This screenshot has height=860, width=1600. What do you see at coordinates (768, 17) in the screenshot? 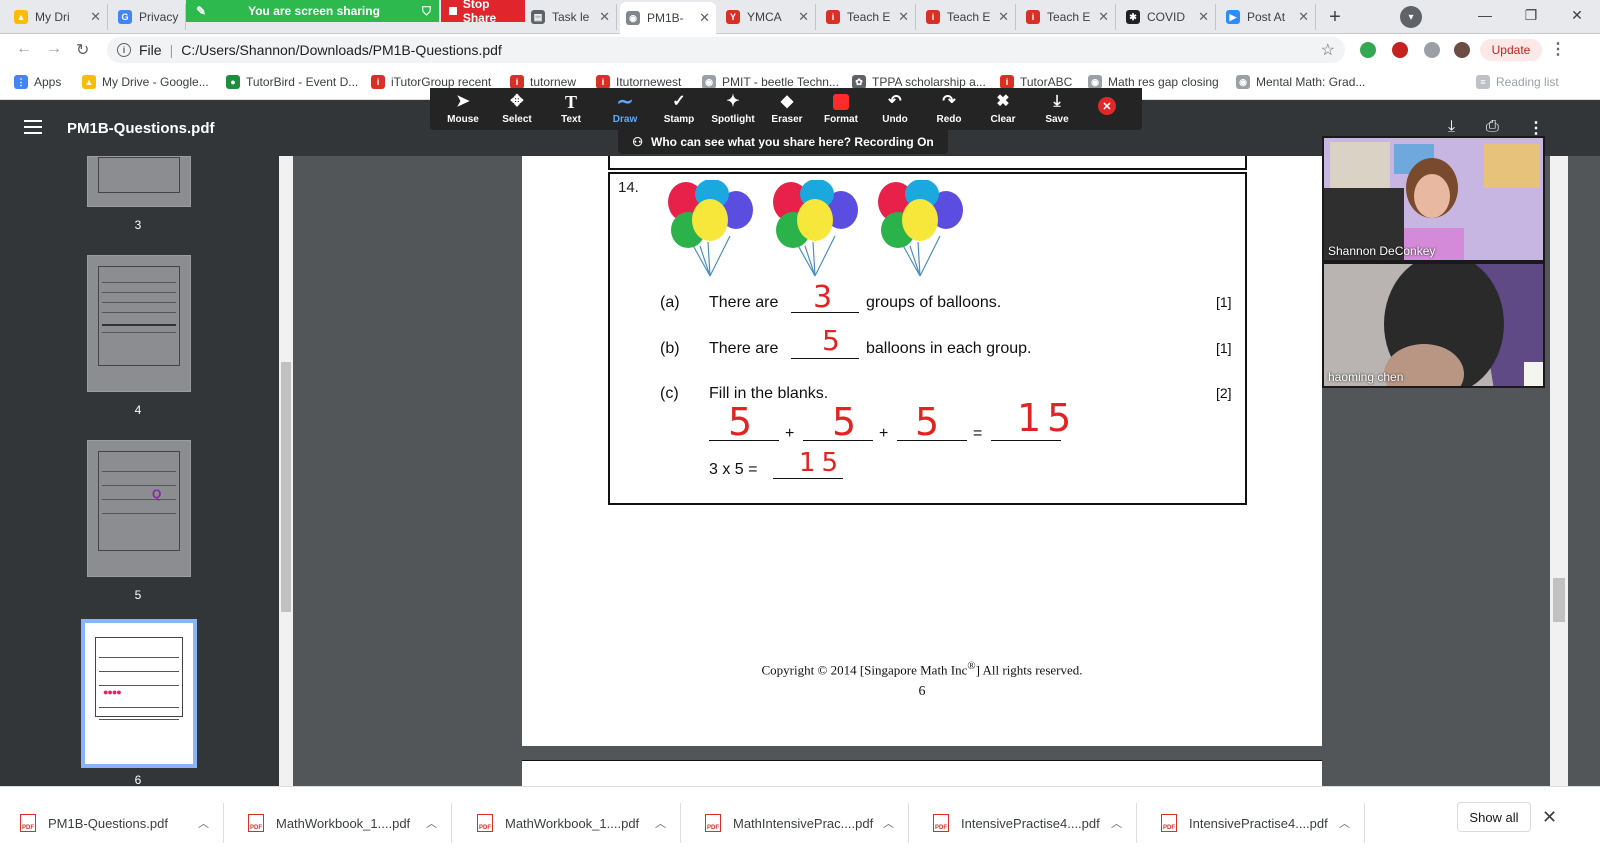
I see `tab: Y YMCA ✕` at bounding box center [768, 17].